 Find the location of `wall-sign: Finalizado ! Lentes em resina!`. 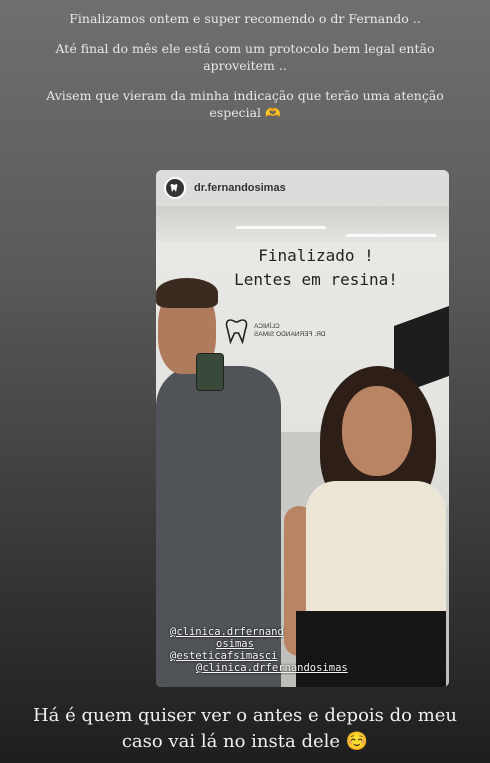

wall-sign: Finalizado ! Lentes em resina! is located at coordinates (316, 268).